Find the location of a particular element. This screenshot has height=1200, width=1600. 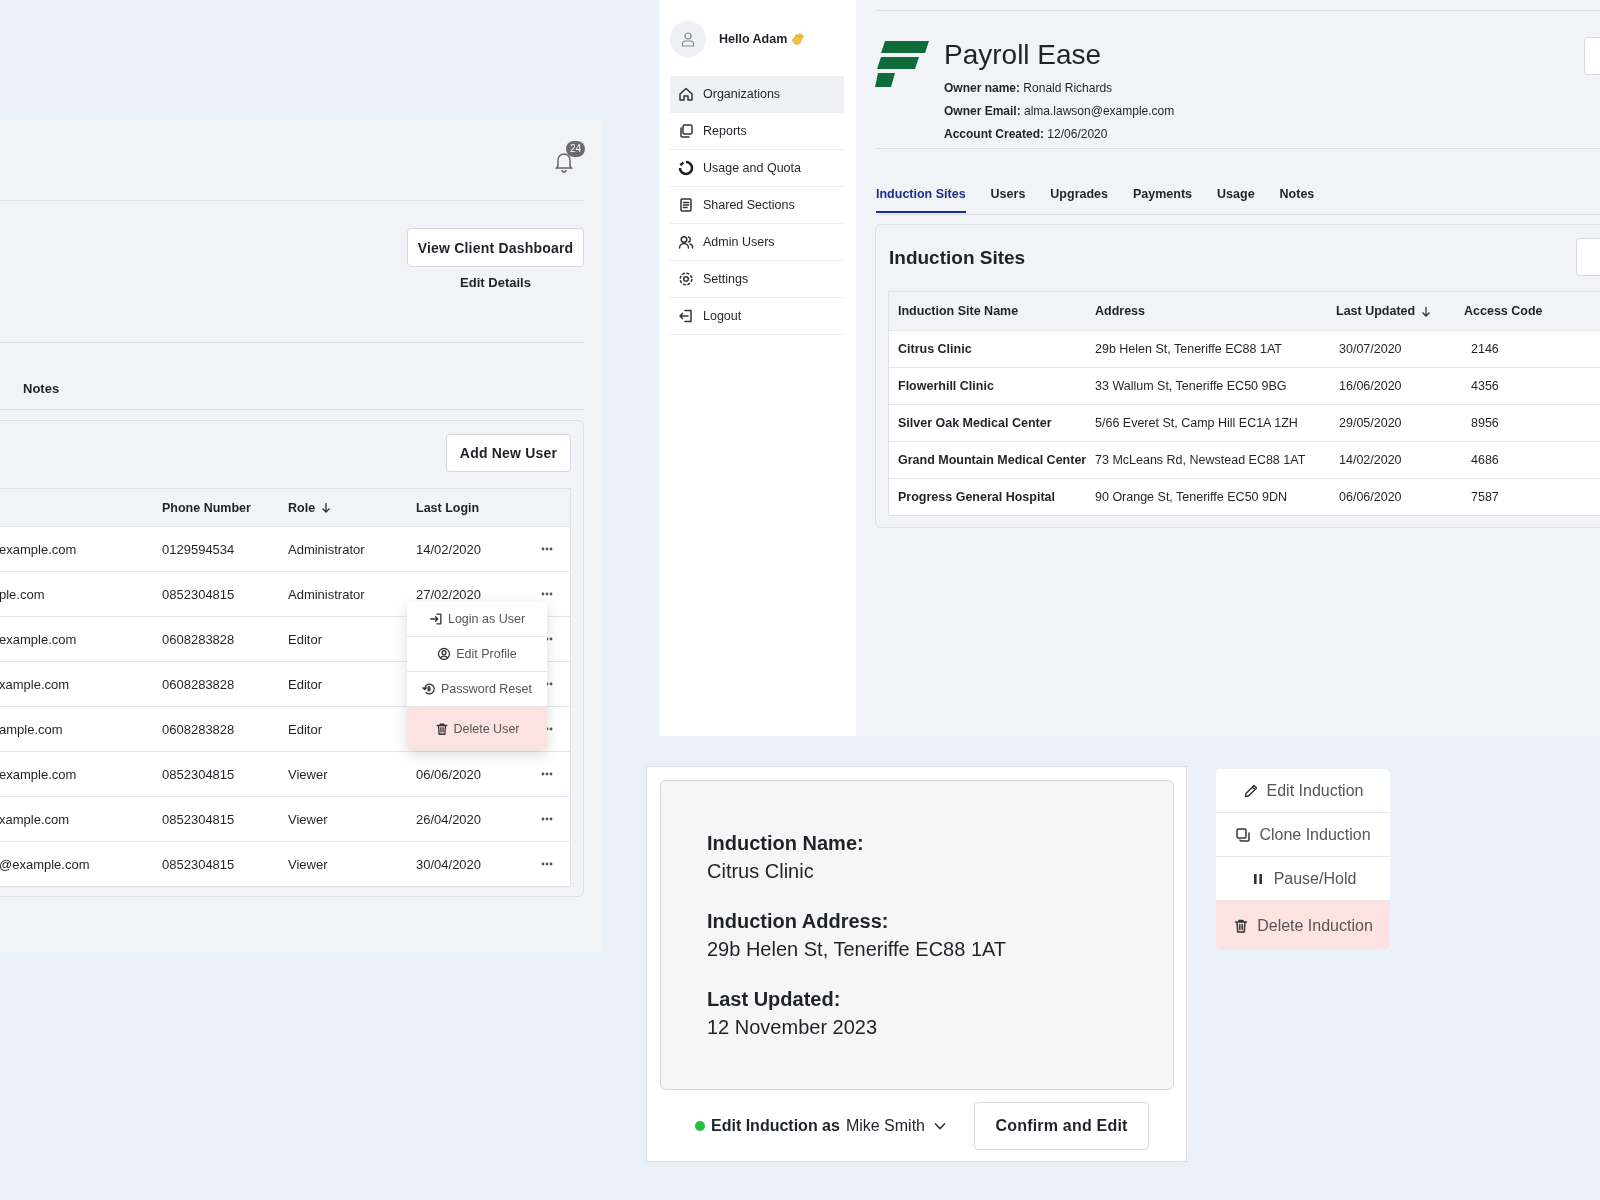

logout-icon is located at coordinates (686, 316).